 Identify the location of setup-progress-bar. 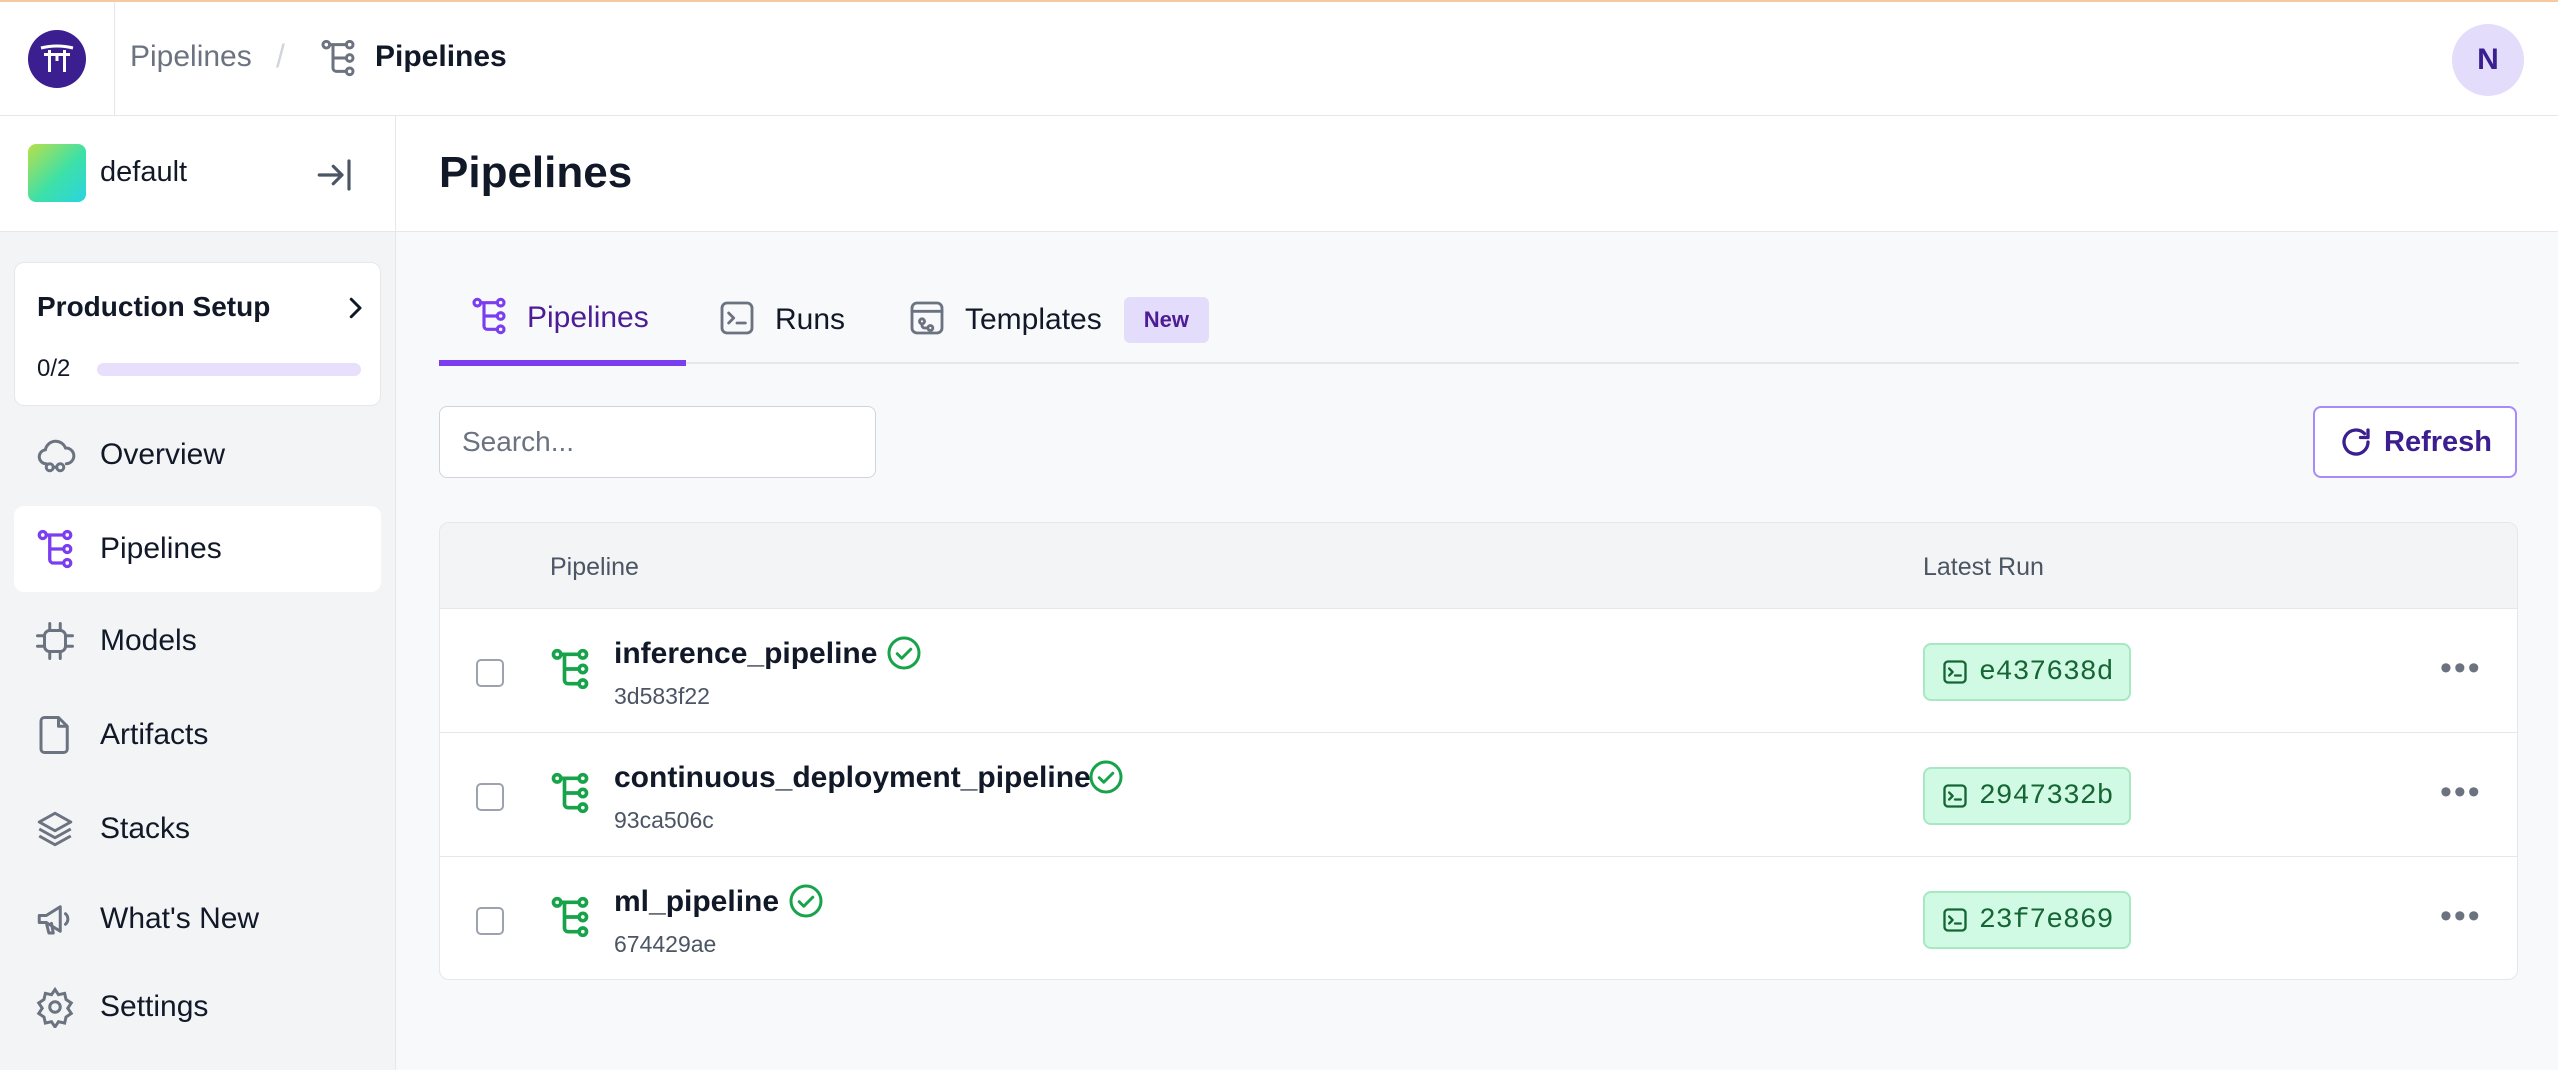
(229, 369).